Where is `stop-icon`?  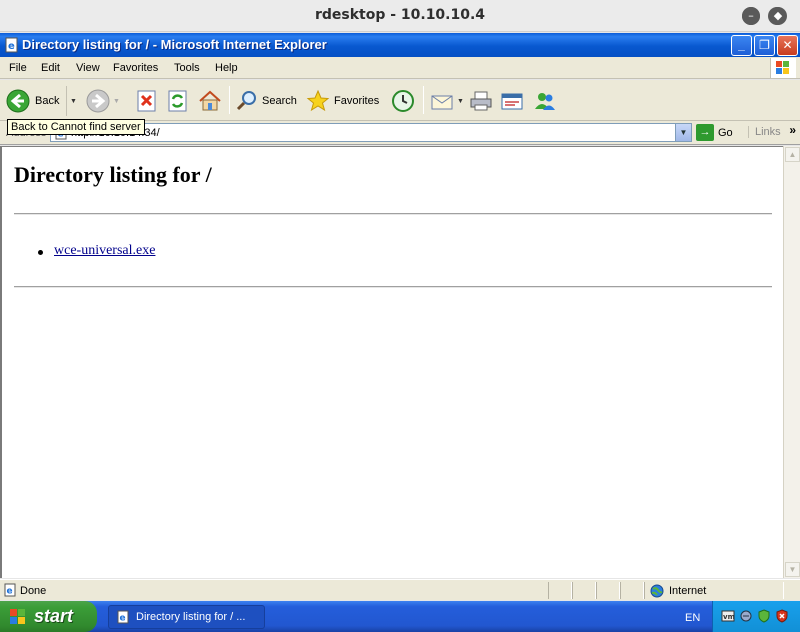 stop-icon is located at coordinates (146, 101).